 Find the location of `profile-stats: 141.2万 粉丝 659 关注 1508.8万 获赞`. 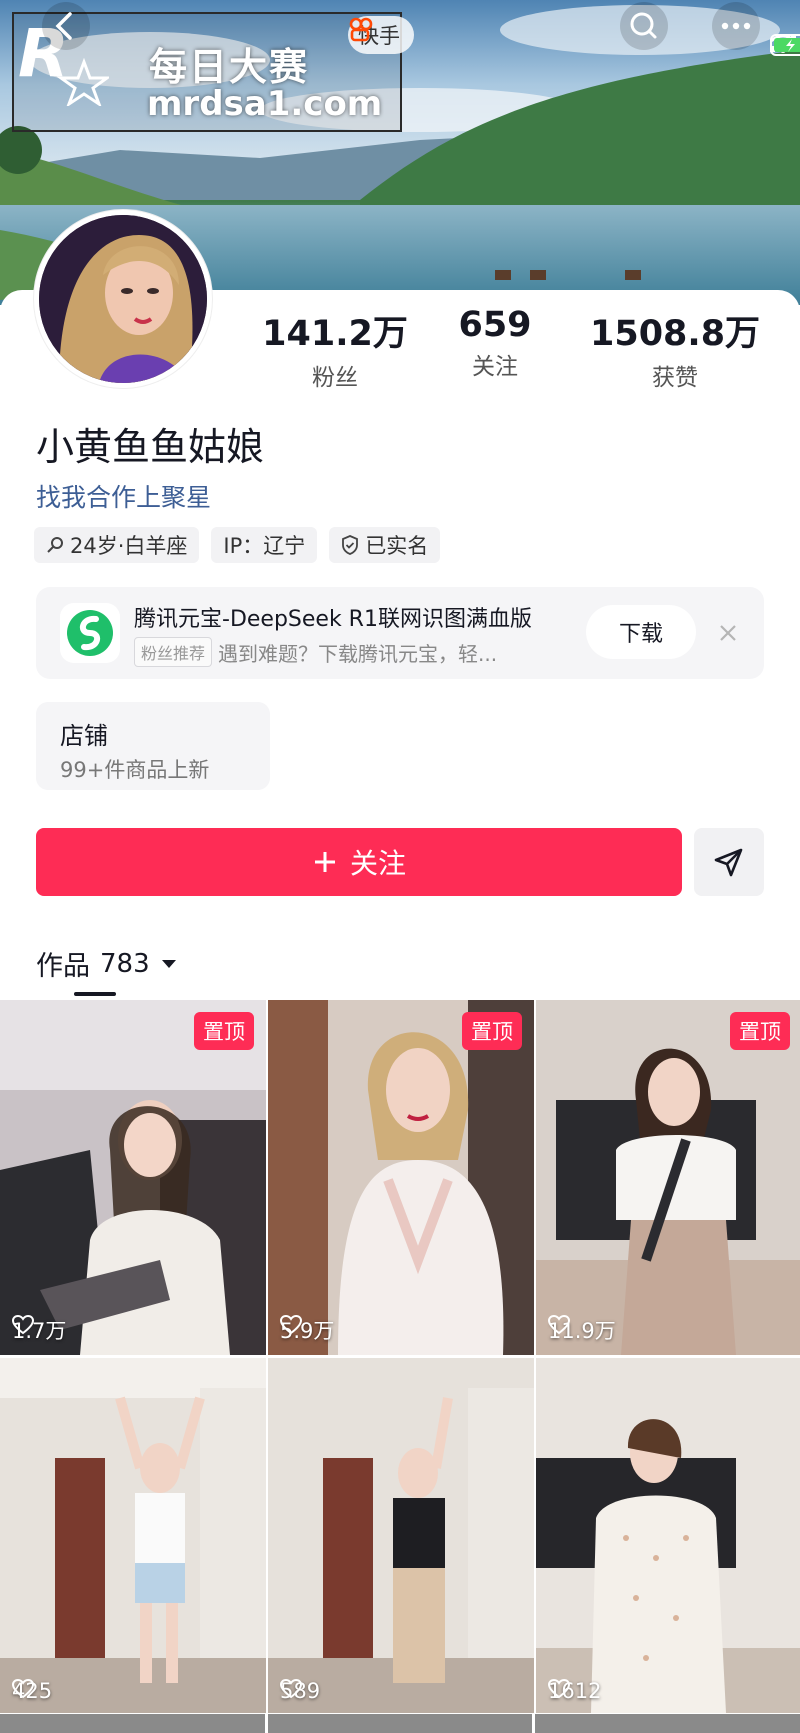

profile-stats: 141.2万 粉丝 659 关注 1508.8万 获赞 is located at coordinates (520, 350).